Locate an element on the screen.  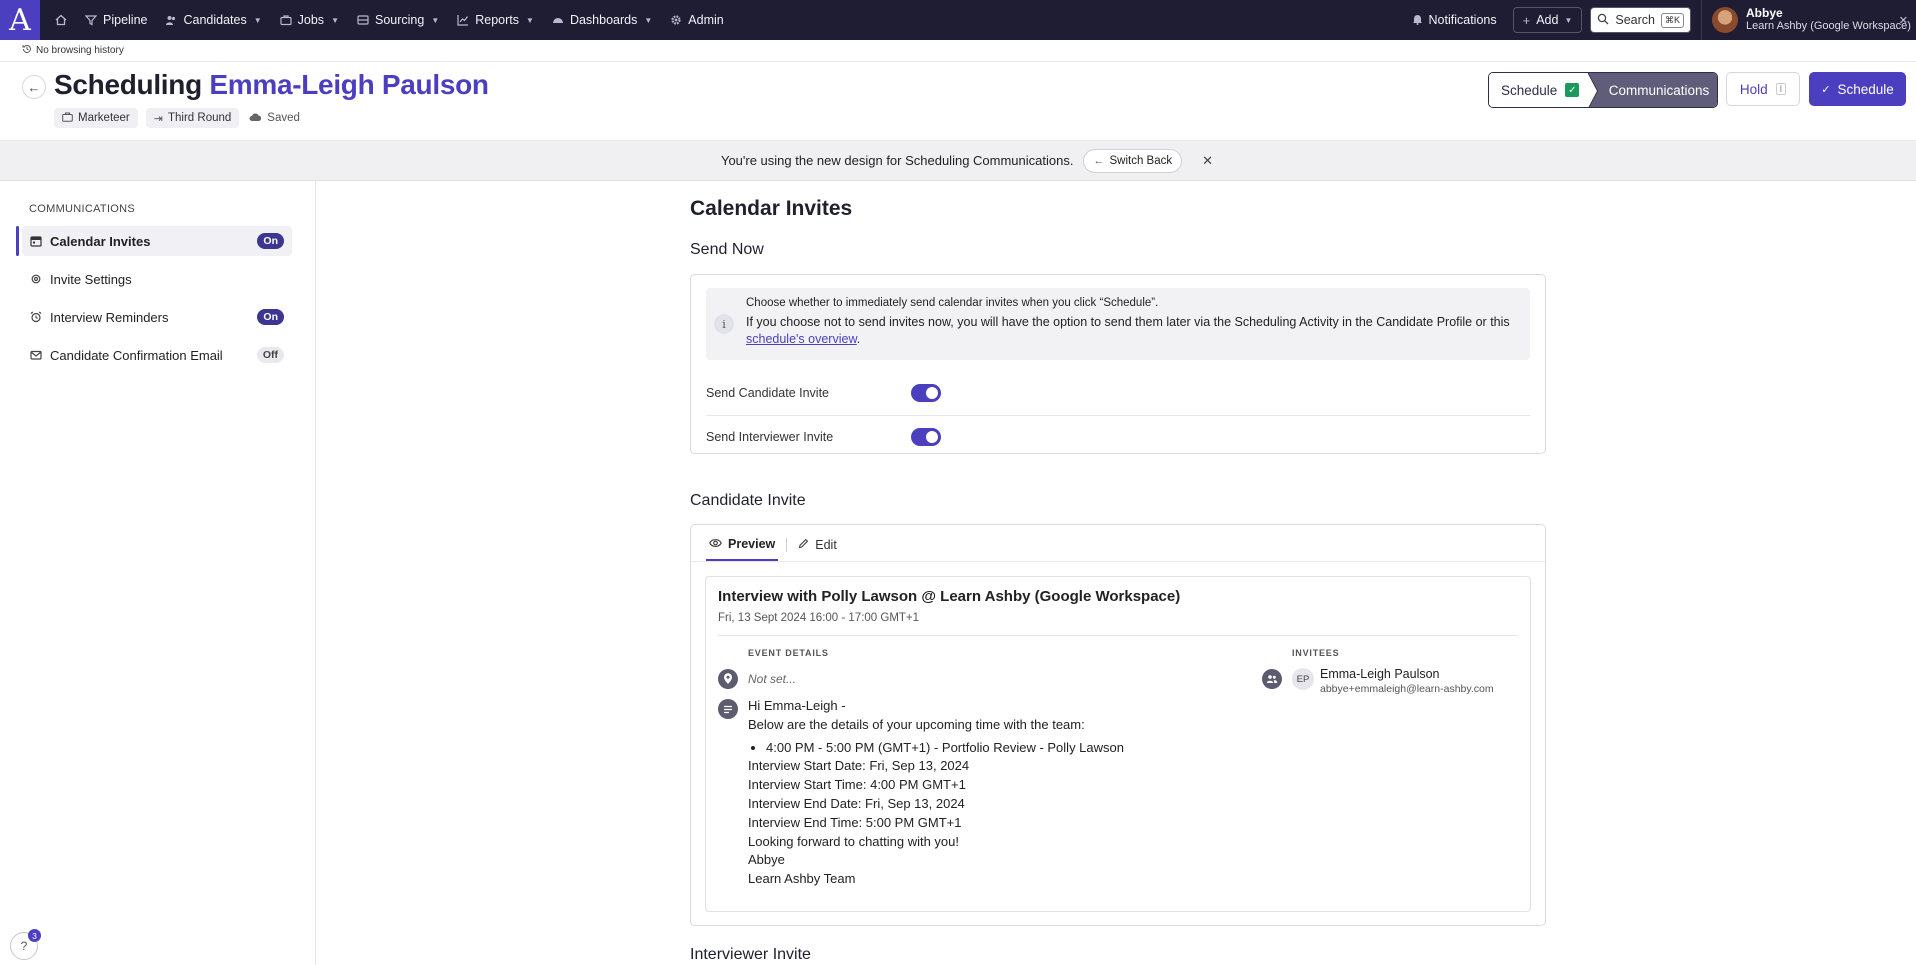
bell-icon is located at coordinates (1417, 20).